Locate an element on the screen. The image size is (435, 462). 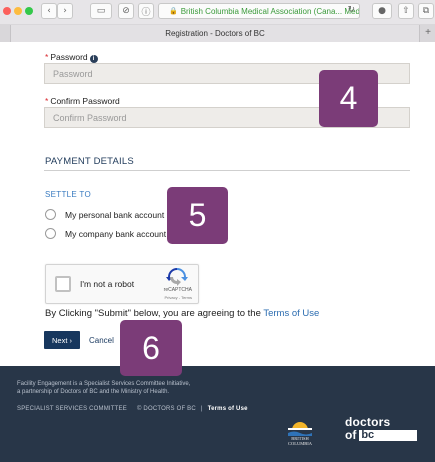
forward-button: › is located at coordinates (65, 11).